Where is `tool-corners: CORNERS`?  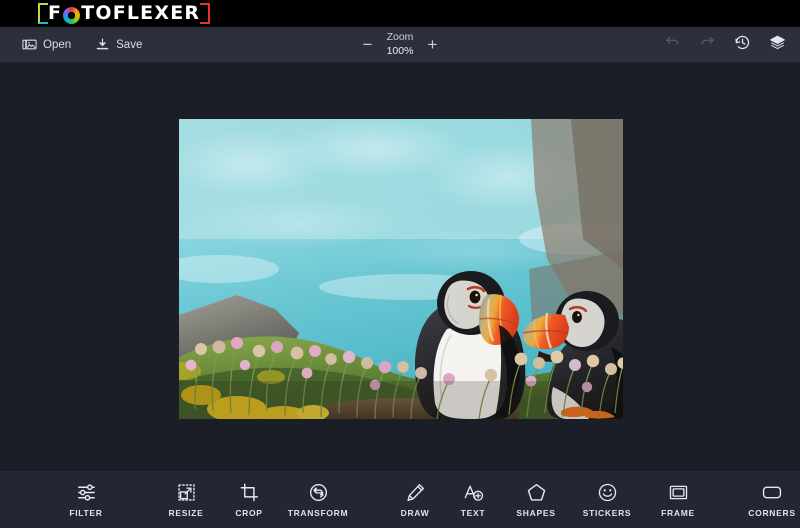 tool-corners: CORNERS is located at coordinates (767, 499).